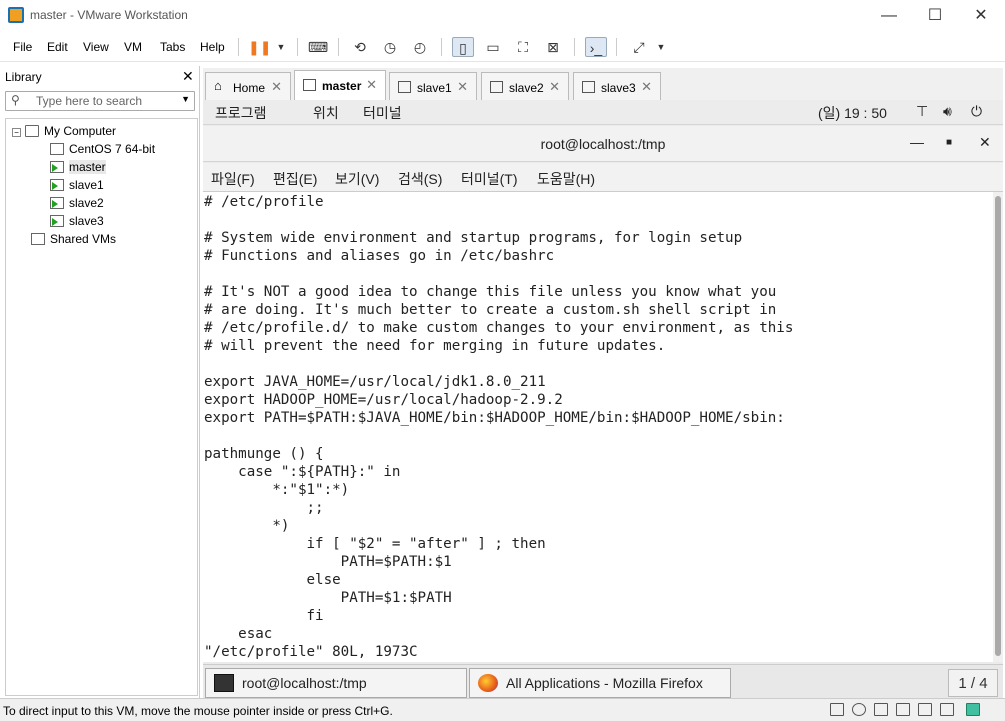 The image size is (1005, 721). I want to click on thumbnail-bar-icon: ▭, so click(493, 47).